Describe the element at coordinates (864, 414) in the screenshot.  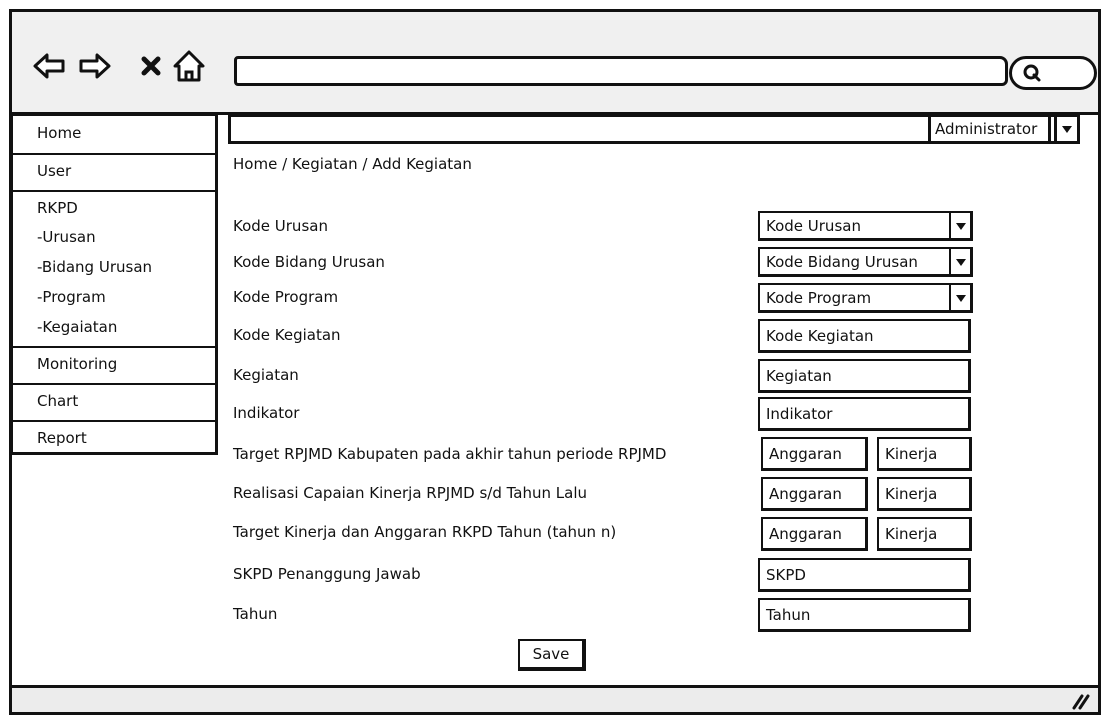
I see `indikator-input: Indikator` at that location.